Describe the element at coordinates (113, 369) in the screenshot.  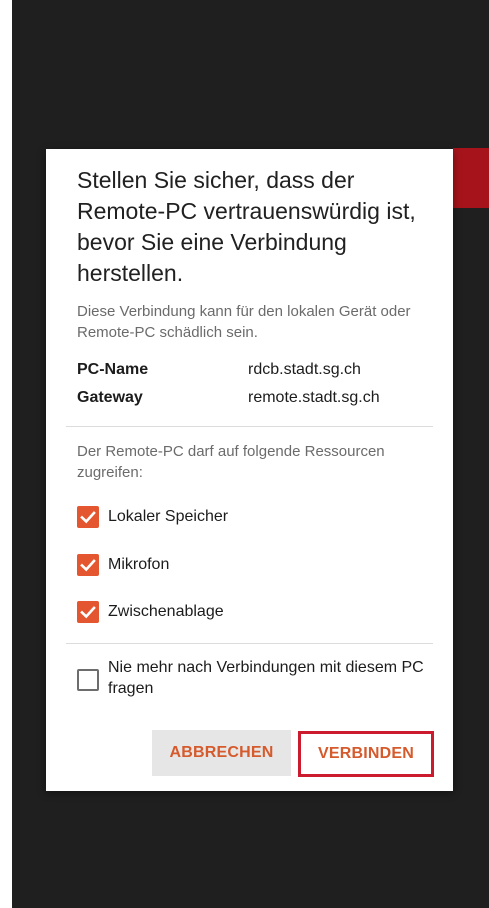
I see `pc-name-label: PC-Name` at that location.